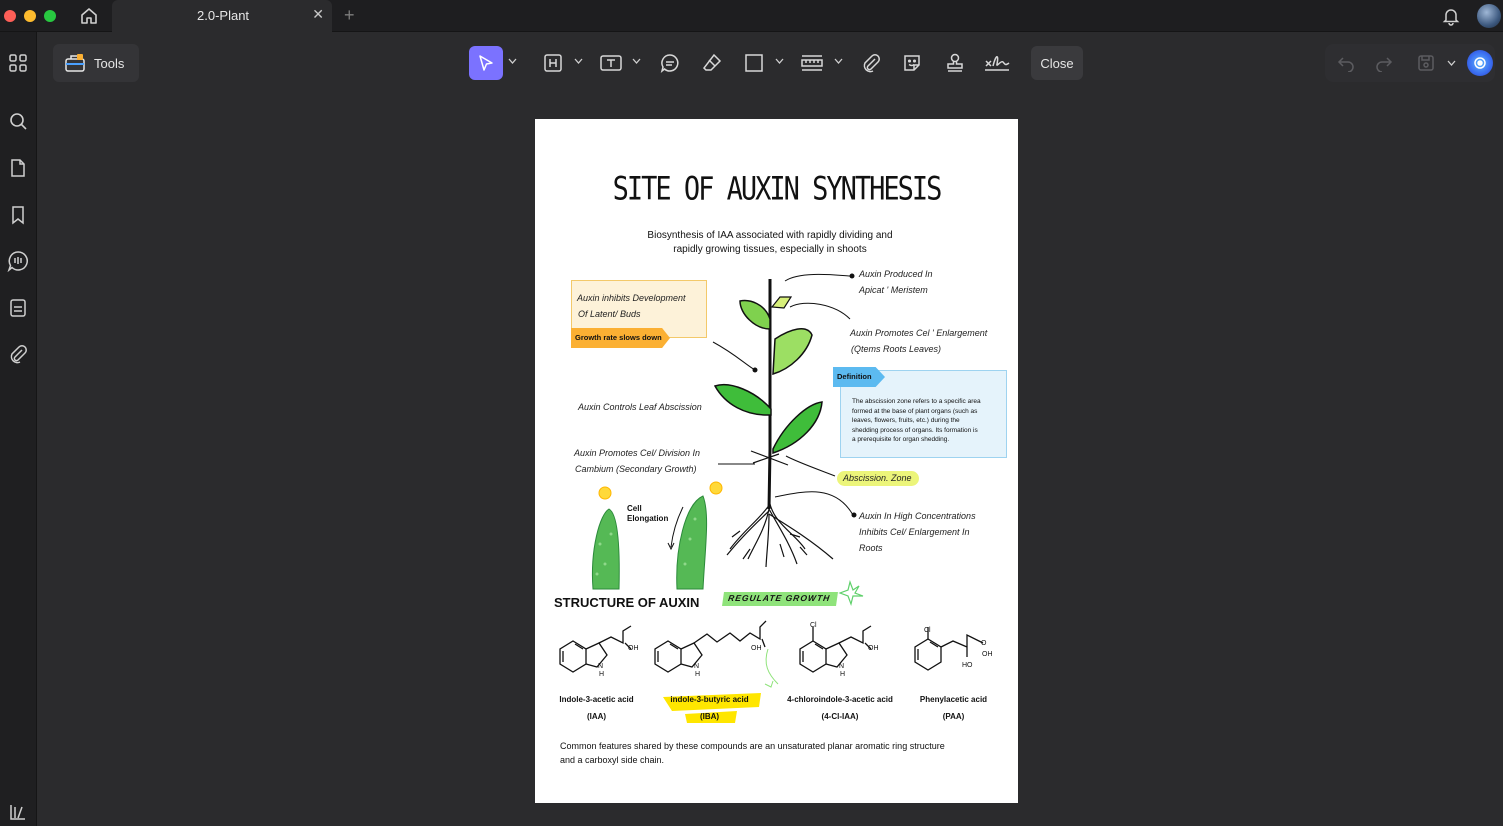 Image resolution: width=1503 pixels, height=826 pixels. I want to click on rectangle-tool-button, so click(754, 63).